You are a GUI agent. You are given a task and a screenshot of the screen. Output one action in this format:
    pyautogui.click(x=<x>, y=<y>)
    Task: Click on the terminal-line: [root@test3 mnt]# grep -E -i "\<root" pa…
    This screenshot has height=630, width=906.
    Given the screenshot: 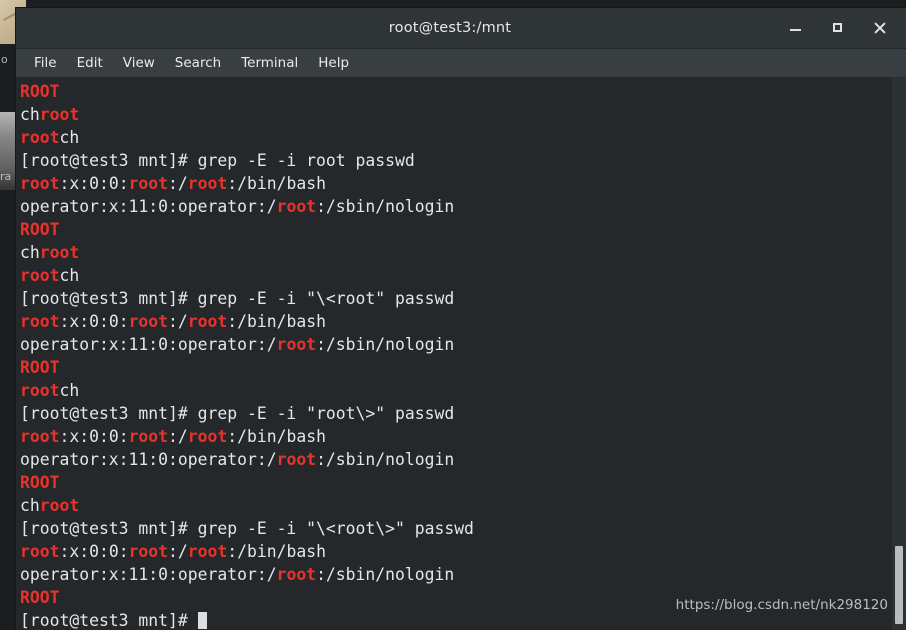 What is the action you would take?
    pyautogui.click(x=463, y=298)
    